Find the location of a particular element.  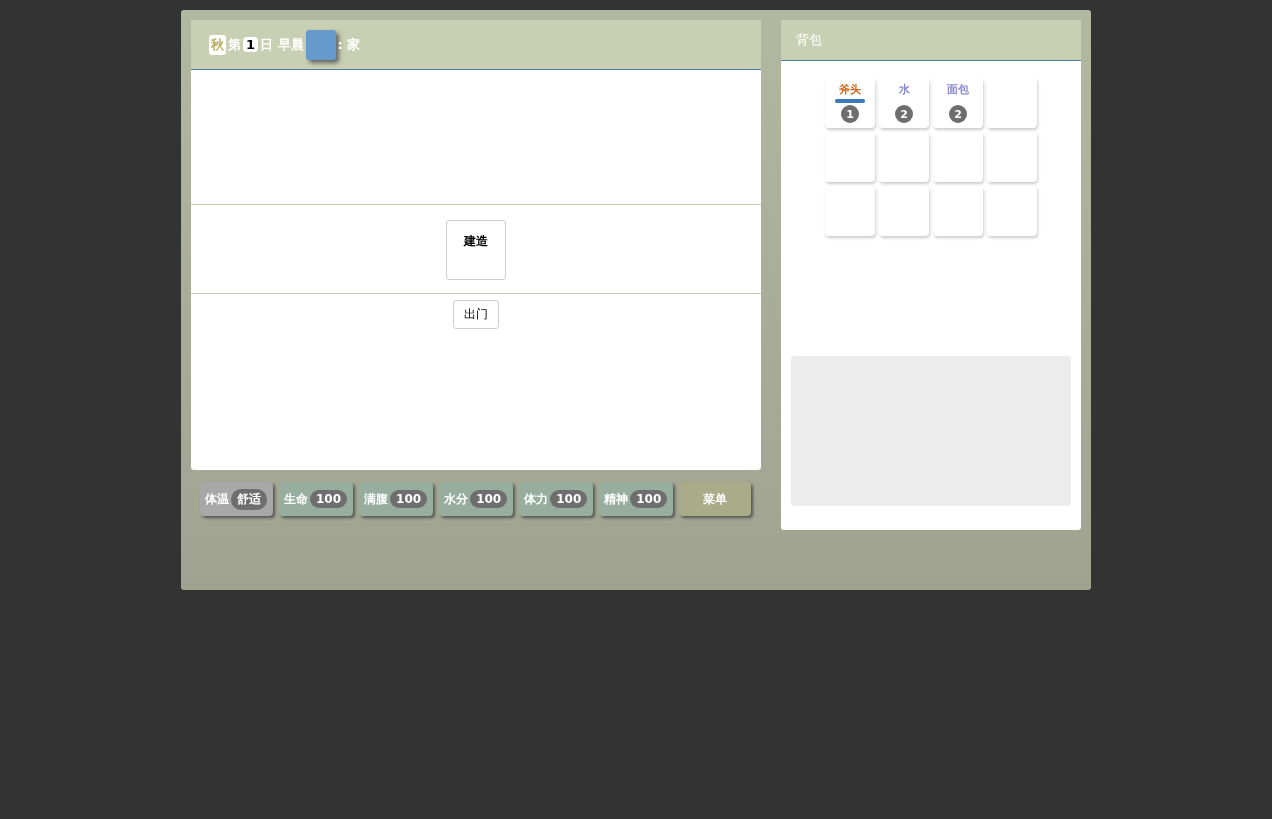

stat-button: 体力 100 is located at coordinates (556, 499).